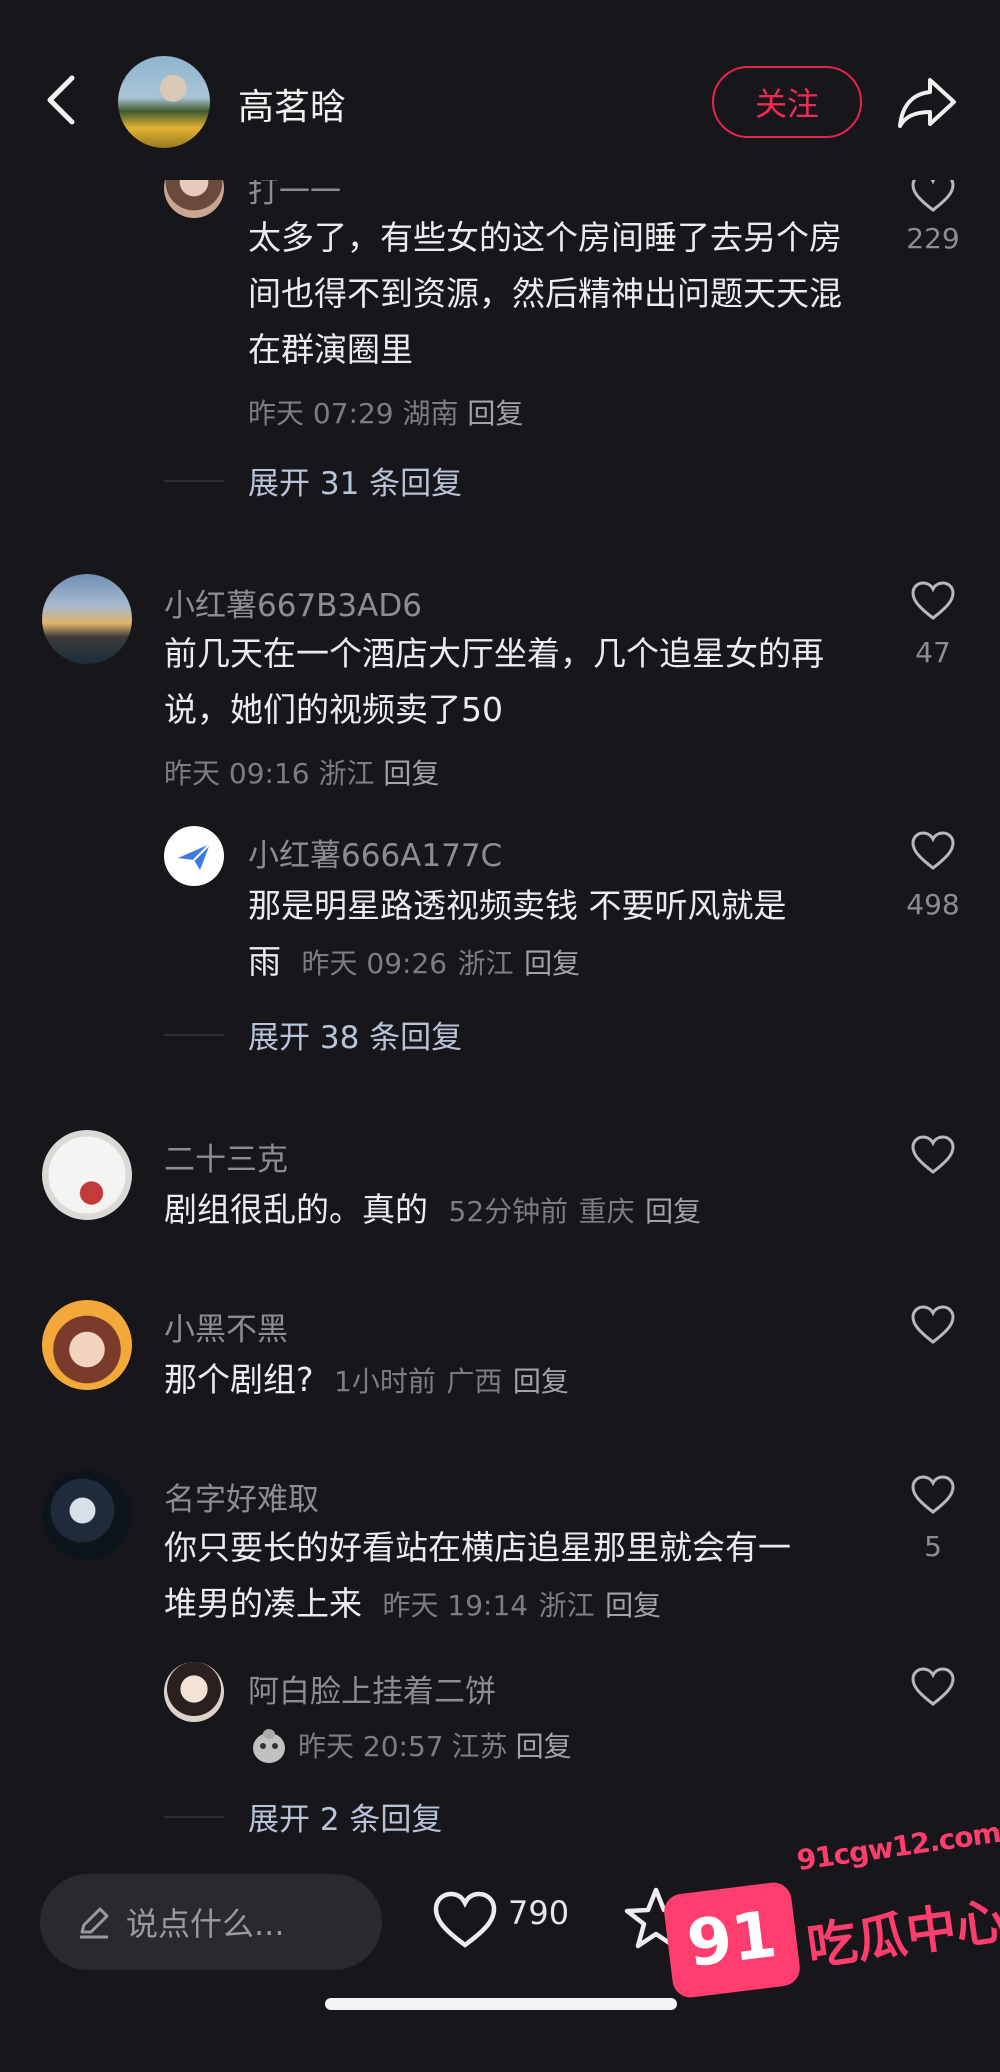 The image size is (1000, 2072). What do you see at coordinates (321, 413) in the screenshot?
I see `comment-time: 昨天 07:29` at bounding box center [321, 413].